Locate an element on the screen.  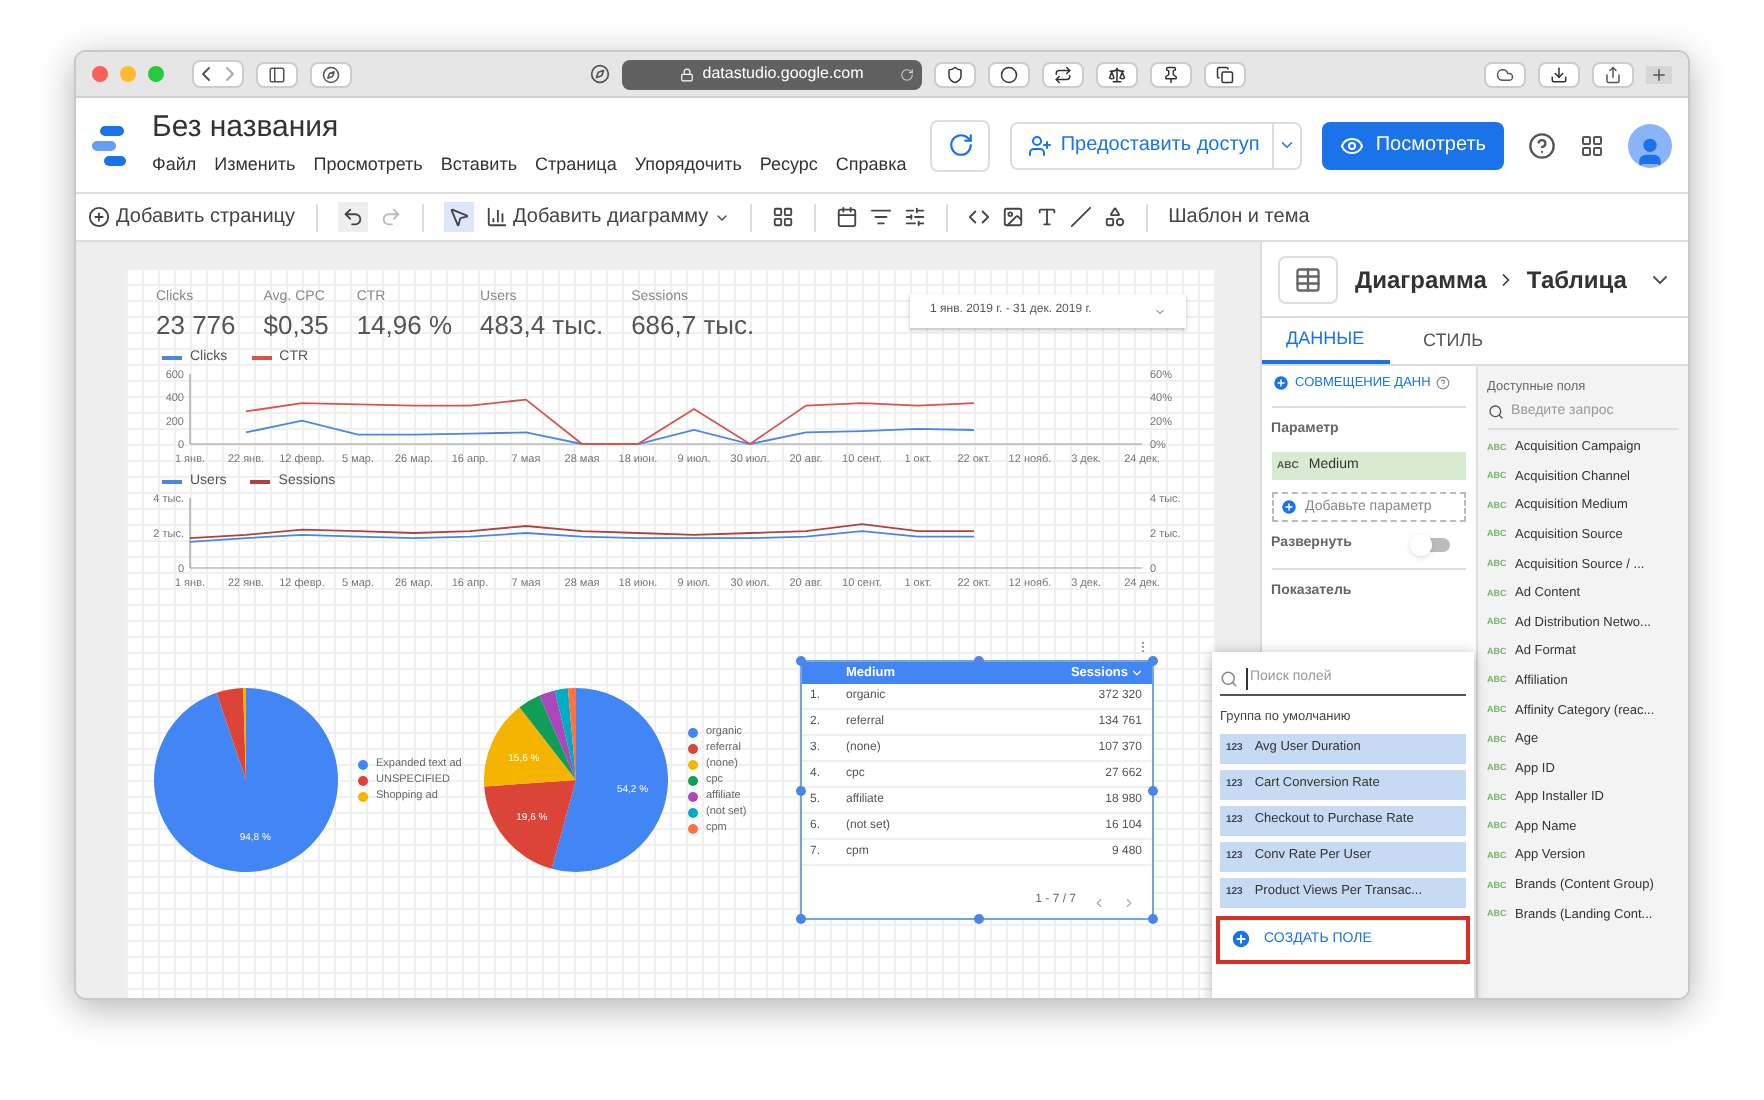
scorecard-value: 14,96 % is located at coordinates (404, 324).